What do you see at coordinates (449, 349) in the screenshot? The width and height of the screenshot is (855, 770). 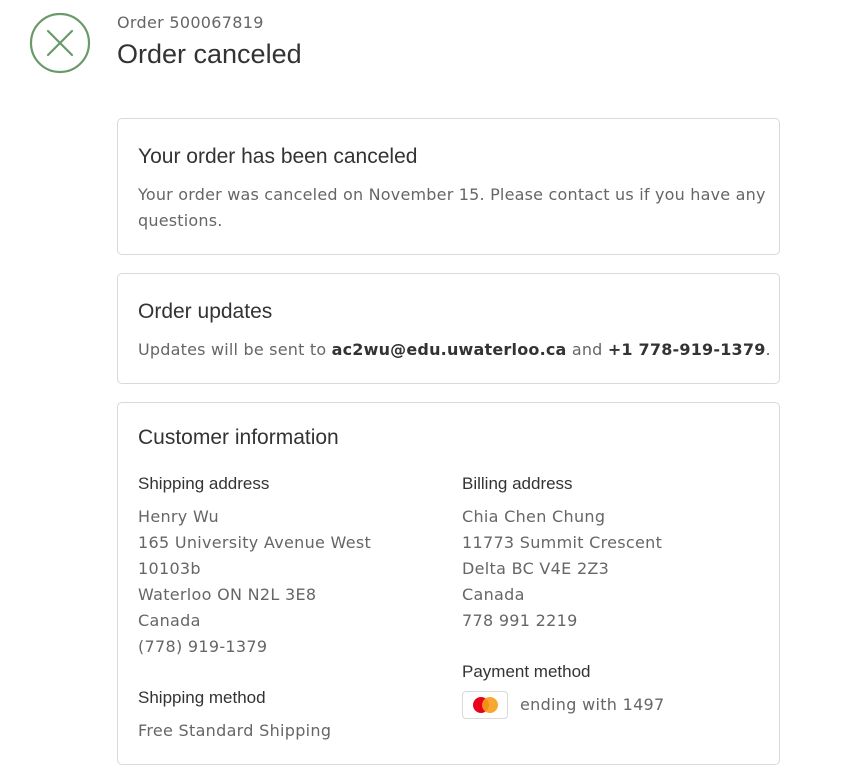 I see `notification-email: ac2wu@edu.uwaterloo.ca` at bounding box center [449, 349].